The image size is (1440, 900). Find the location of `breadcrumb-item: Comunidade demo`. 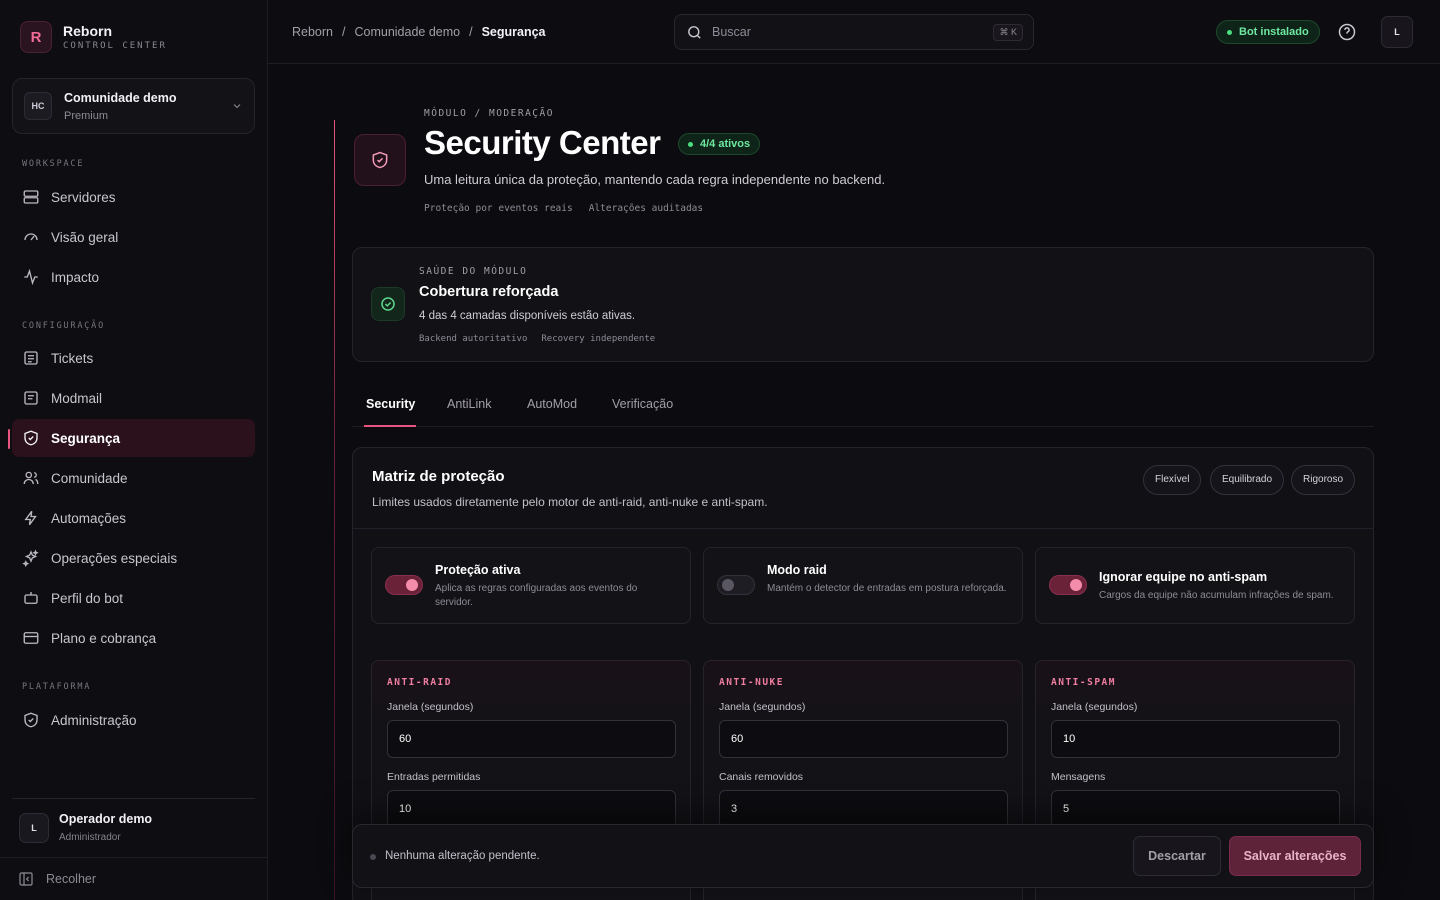

breadcrumb-item: Comunidade demo is located at coordinates (407, 32).